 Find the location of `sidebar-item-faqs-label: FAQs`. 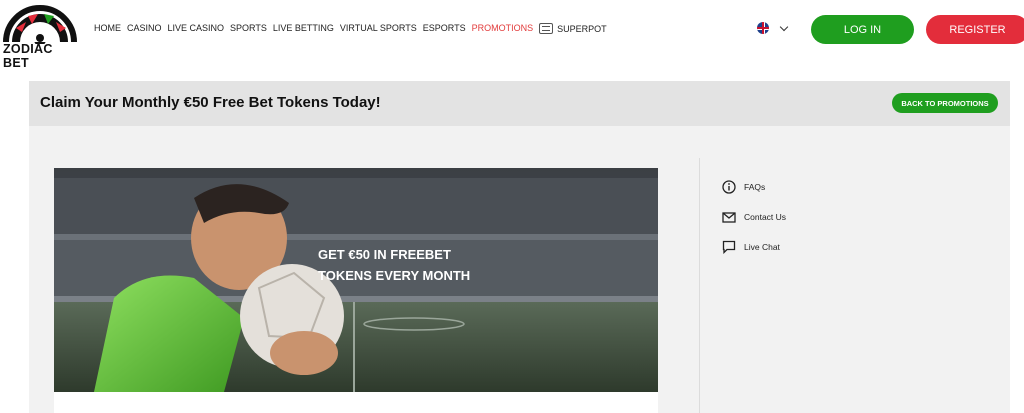

sidebar-item-faqs-label: FAQs is located at coordinates (755, 187).